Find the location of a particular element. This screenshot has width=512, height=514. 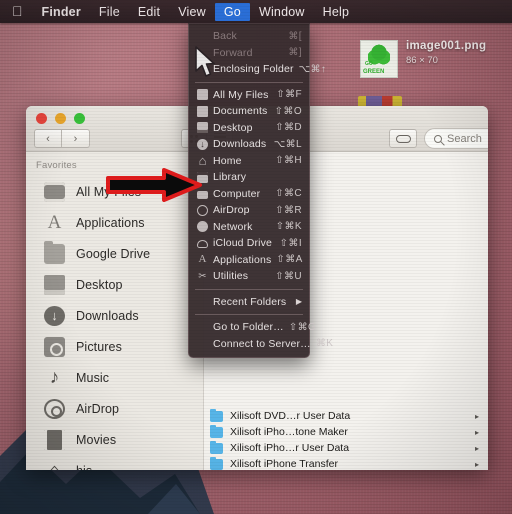

file-name: Xilisoft DVD…r User Data is located at coordinates (290, 416).